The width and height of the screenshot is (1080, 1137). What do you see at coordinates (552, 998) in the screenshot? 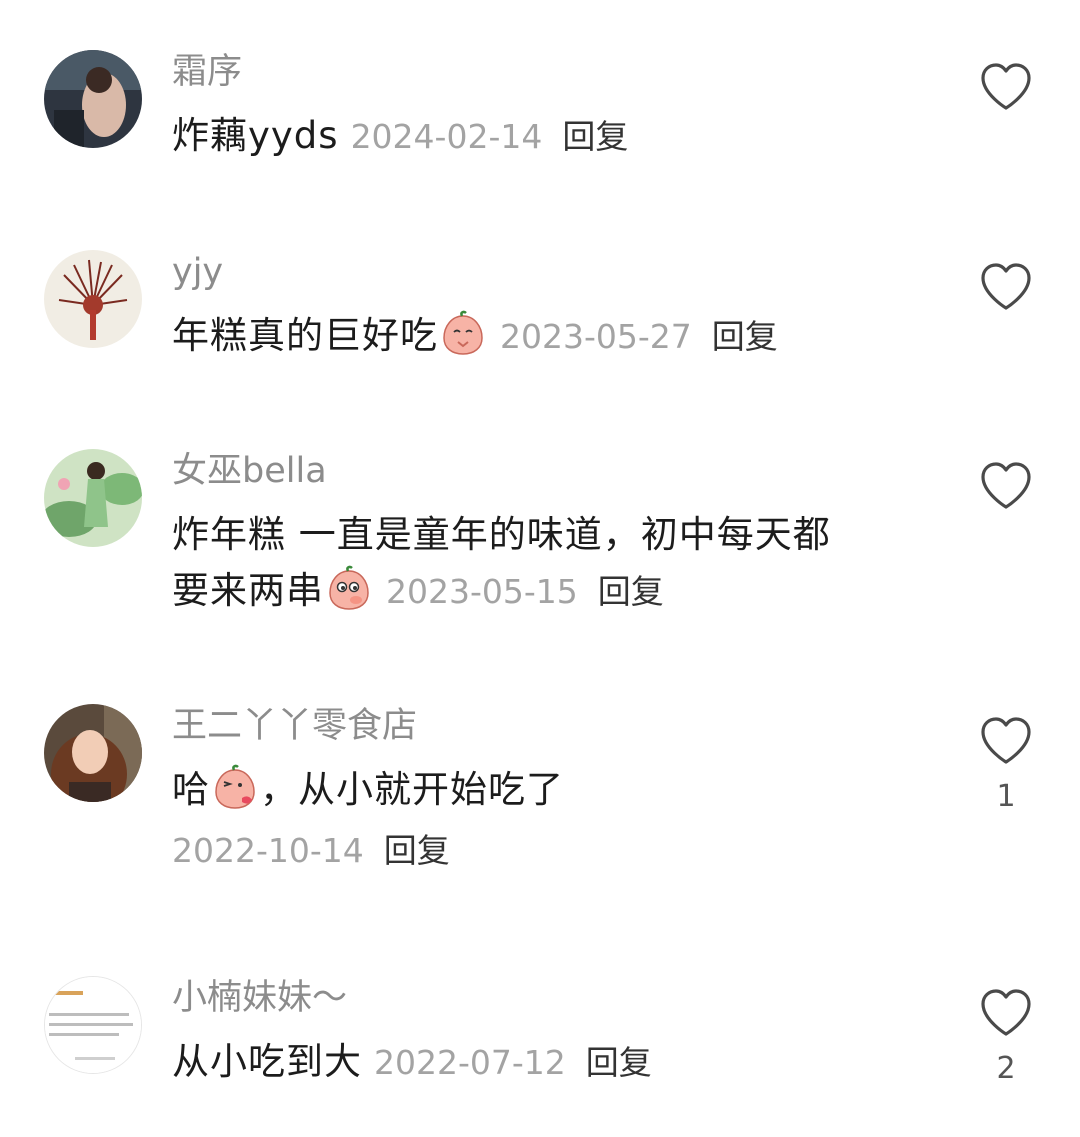
I see `comment-username: 小楠妹妹～` at bounding box center [552, 998].